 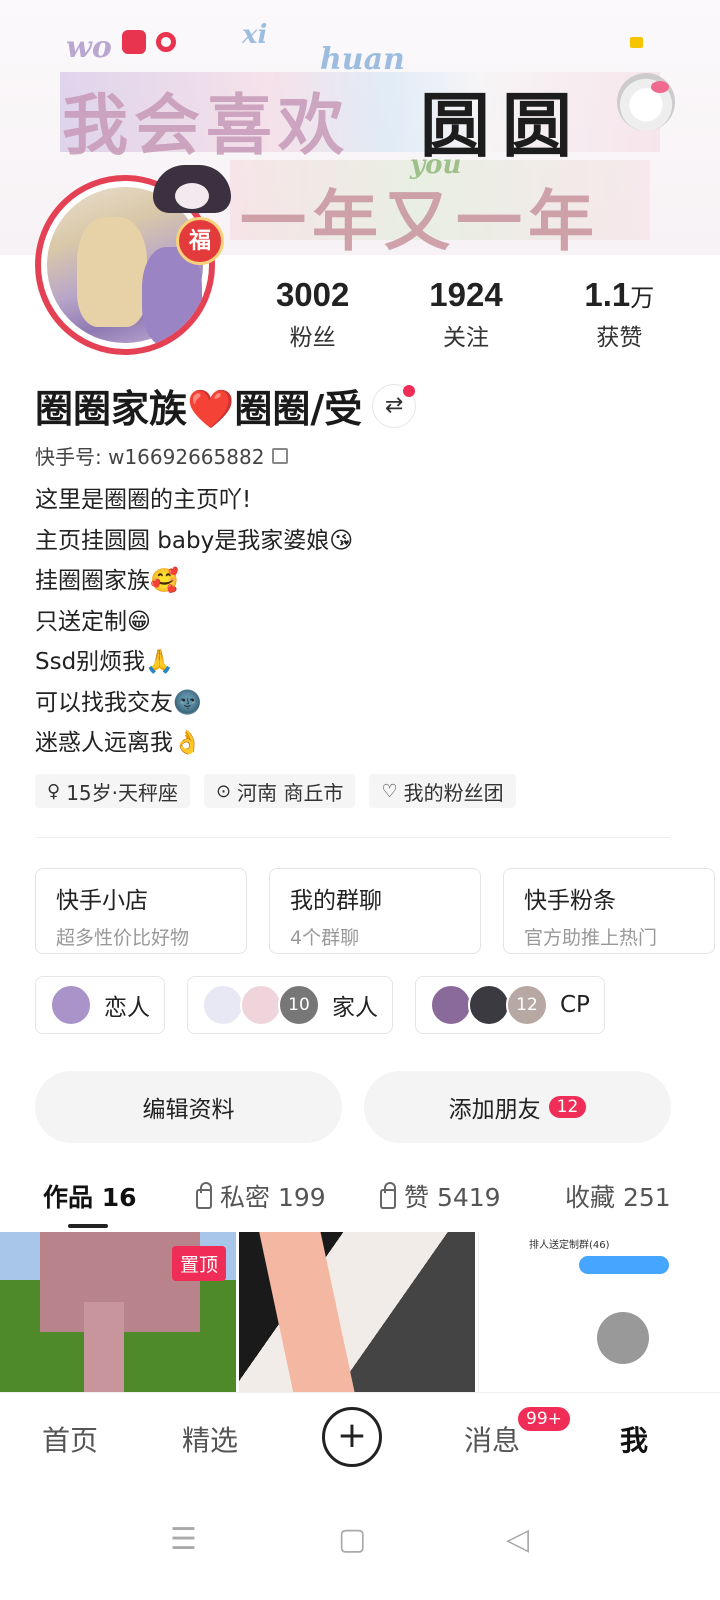 I want to click on kuaishou-id: 快手号: w16692665882, so click(x=162, y=455).